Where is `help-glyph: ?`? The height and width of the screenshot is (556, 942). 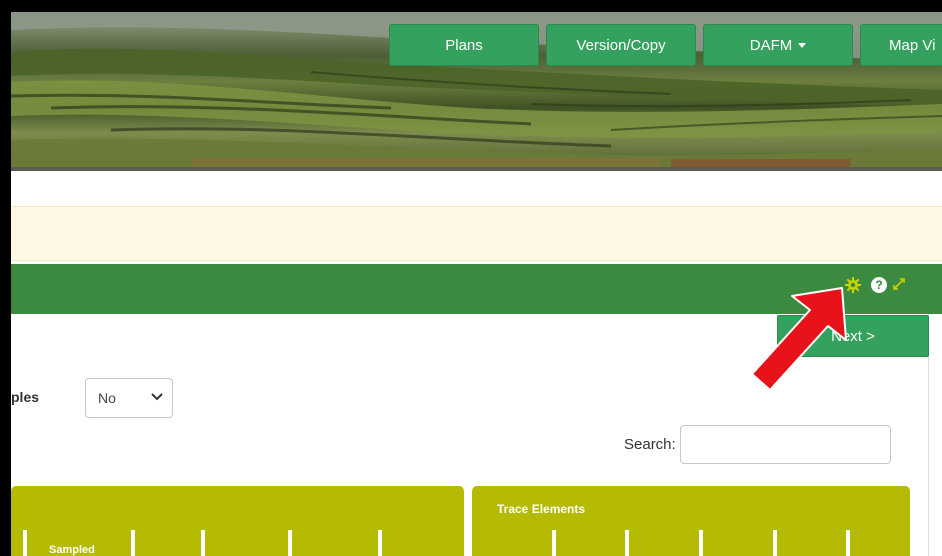 help-glyph: ? is located at coordinates (879, 285).